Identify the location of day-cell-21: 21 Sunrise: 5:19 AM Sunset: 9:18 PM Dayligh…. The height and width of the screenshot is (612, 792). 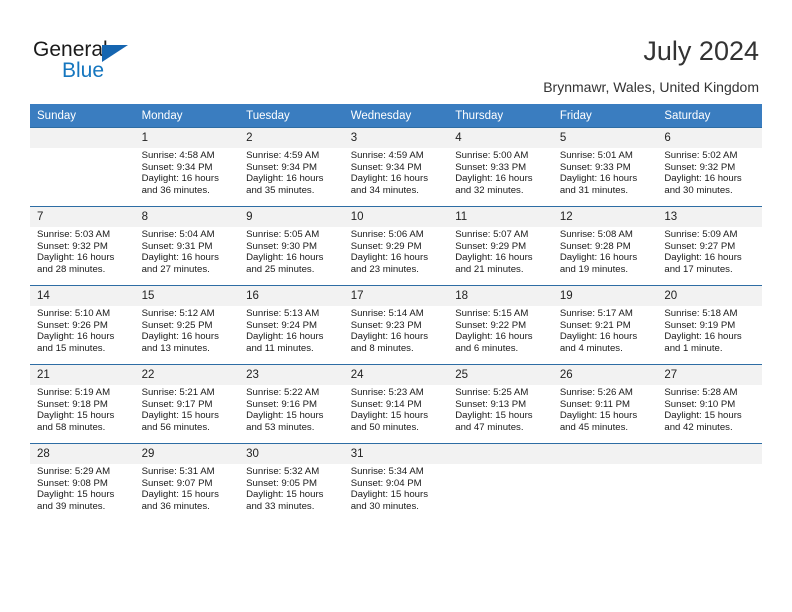
(82, 404).